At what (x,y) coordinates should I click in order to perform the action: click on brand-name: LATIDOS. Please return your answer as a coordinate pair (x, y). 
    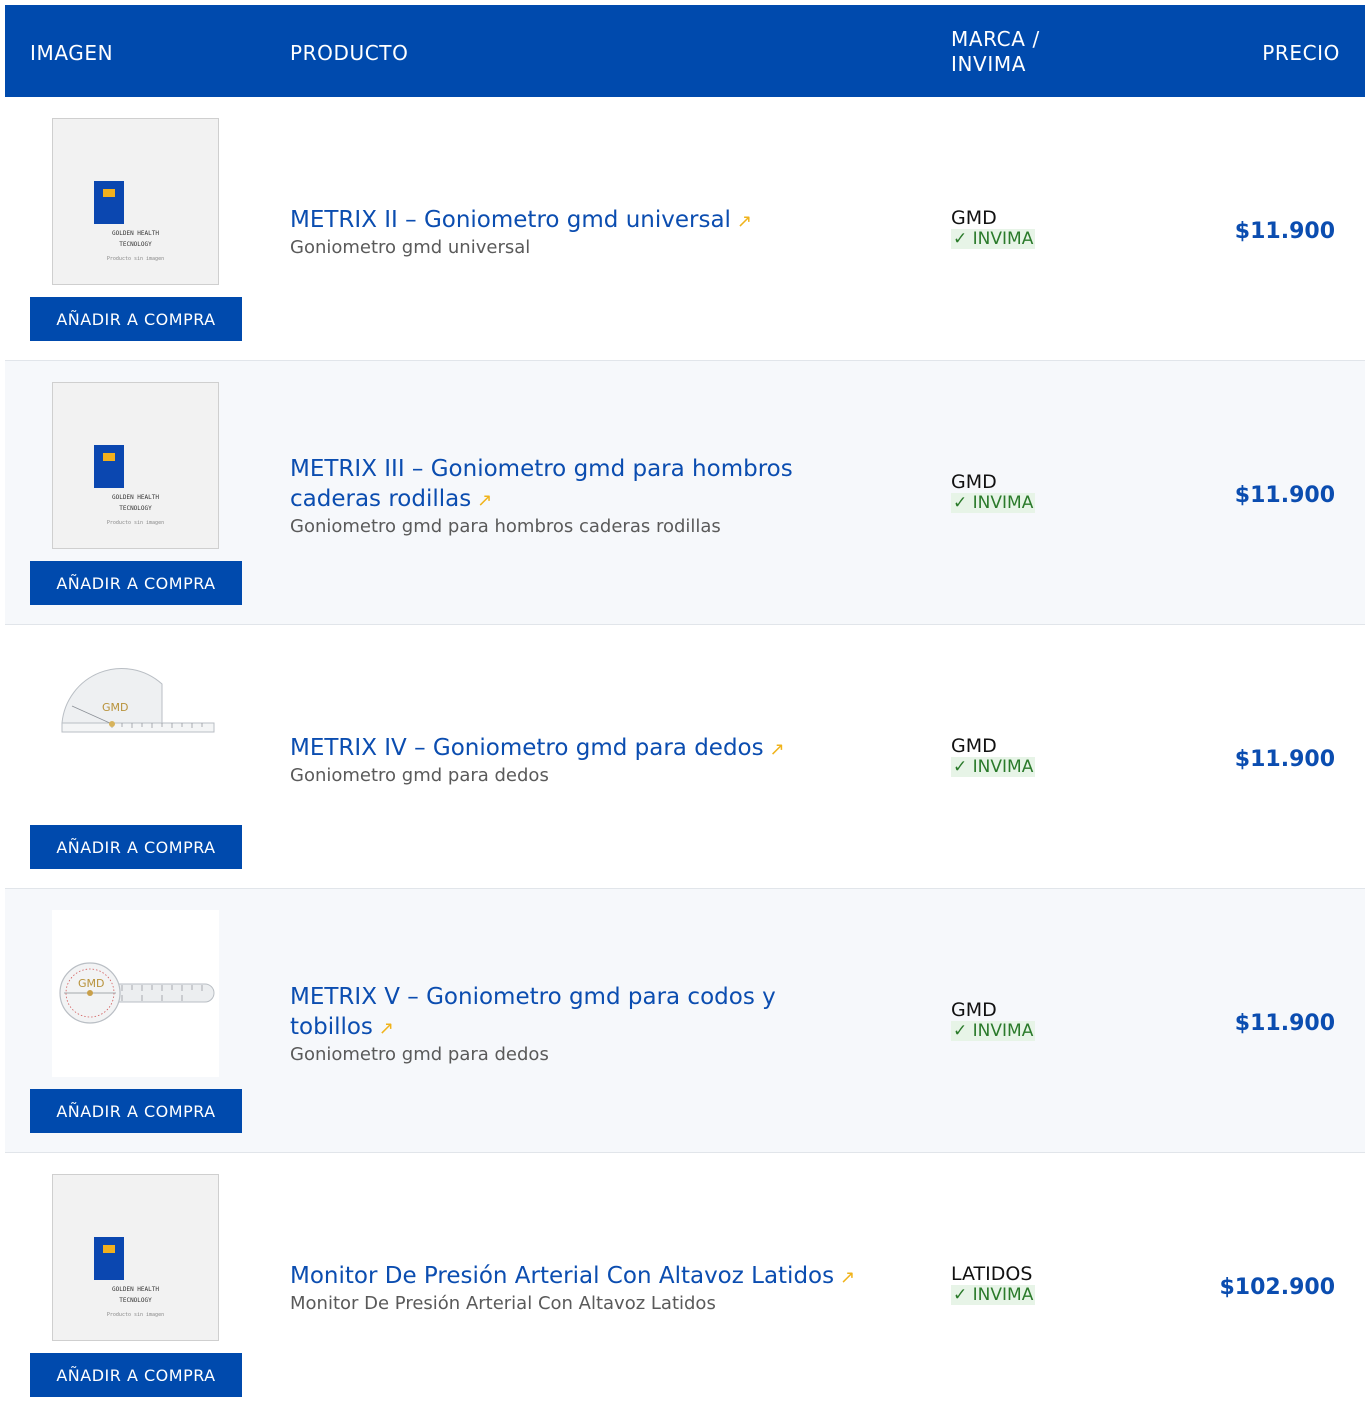
    Looking at the image, I should click on (992, 1274).